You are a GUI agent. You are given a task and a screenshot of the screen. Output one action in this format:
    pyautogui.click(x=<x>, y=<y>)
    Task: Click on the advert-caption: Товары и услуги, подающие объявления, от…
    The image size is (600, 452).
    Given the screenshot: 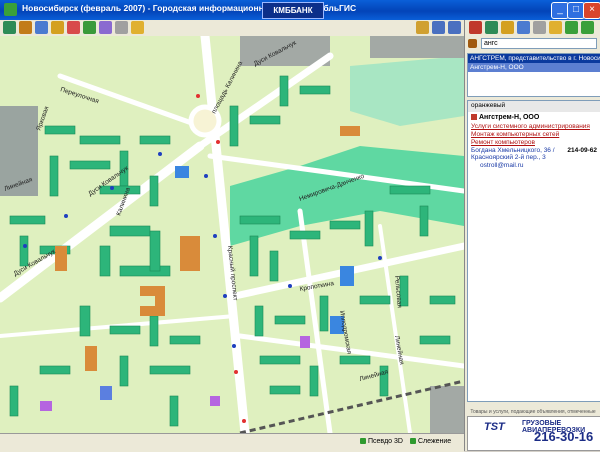 What is the action you would take?
    pyautogui.click(x=533, y=412)
    